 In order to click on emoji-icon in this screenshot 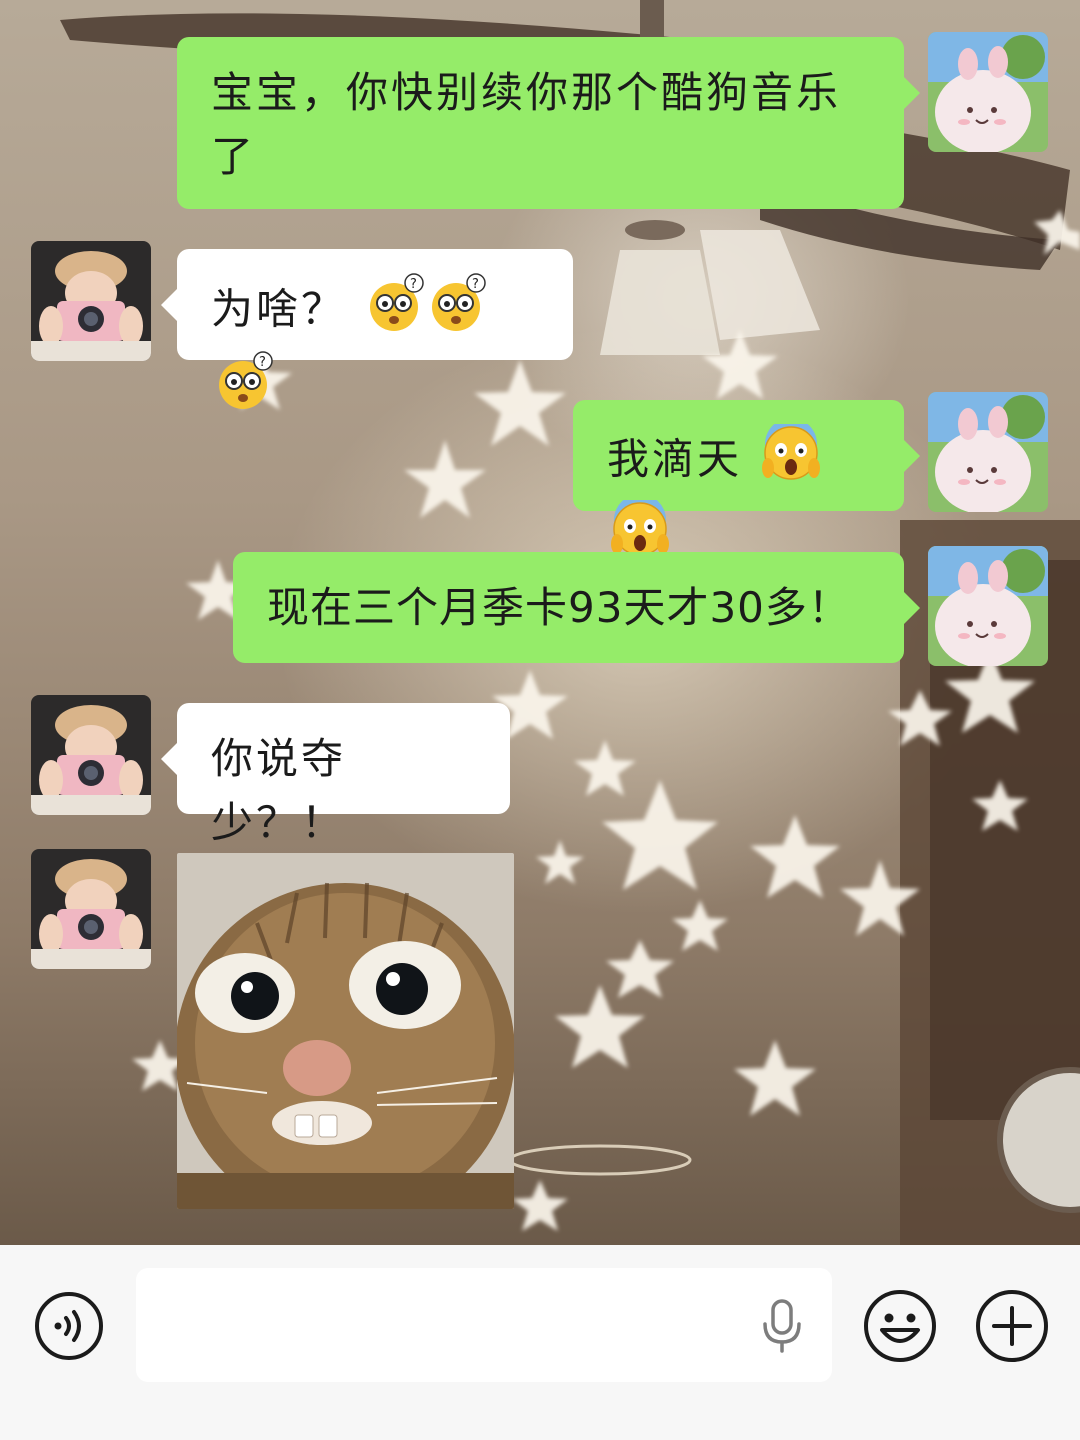, I will do `click(900, 1328)`.